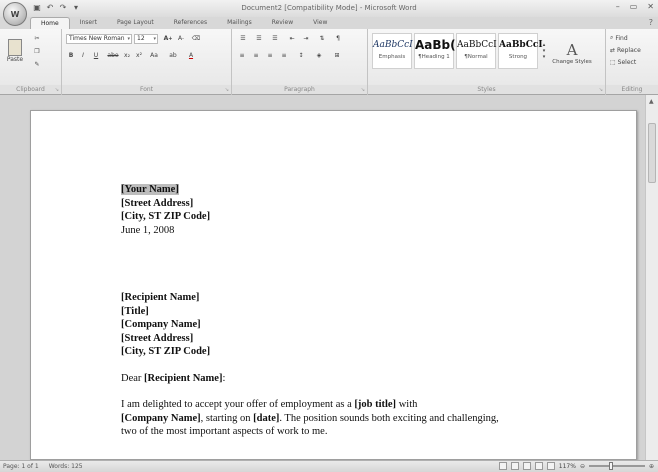 The image size is (658, 472). What do you see at coordinates (526, 466) in the screenshot?
I see `web-layout-view-icon` at bounding box center [526, 466].